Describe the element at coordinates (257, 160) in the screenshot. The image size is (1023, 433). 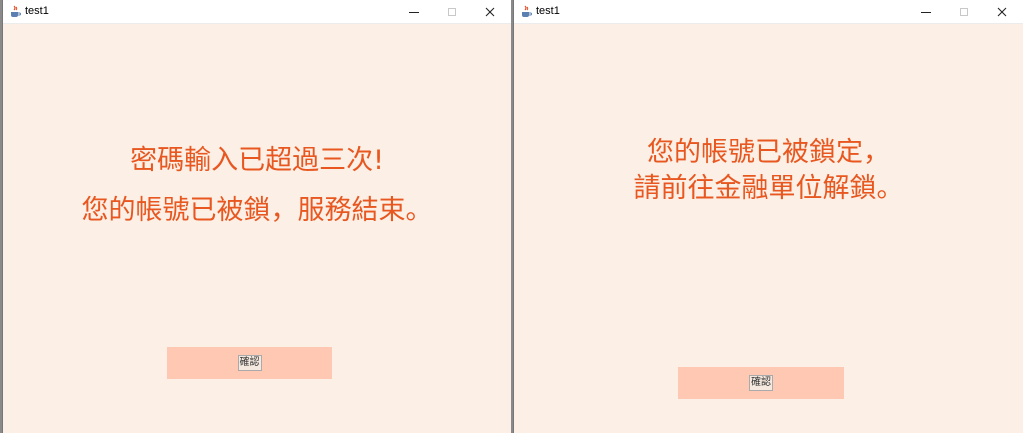
I see `message-line-1: 密碼輸入已超過三次!` at that location.